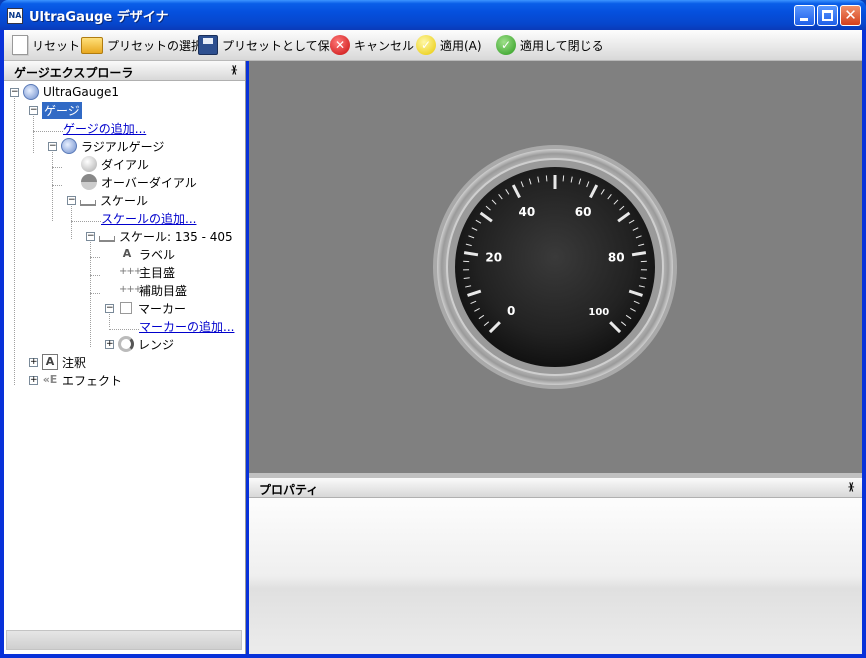 This screenshot has width=866, height=658. Describe the element at coordinates (511, 311) in the screenshot. I see `gauge-label: 0` at that location.